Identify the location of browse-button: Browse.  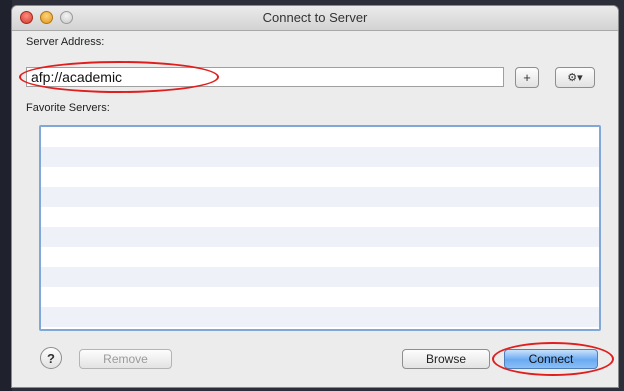
(446, 359).